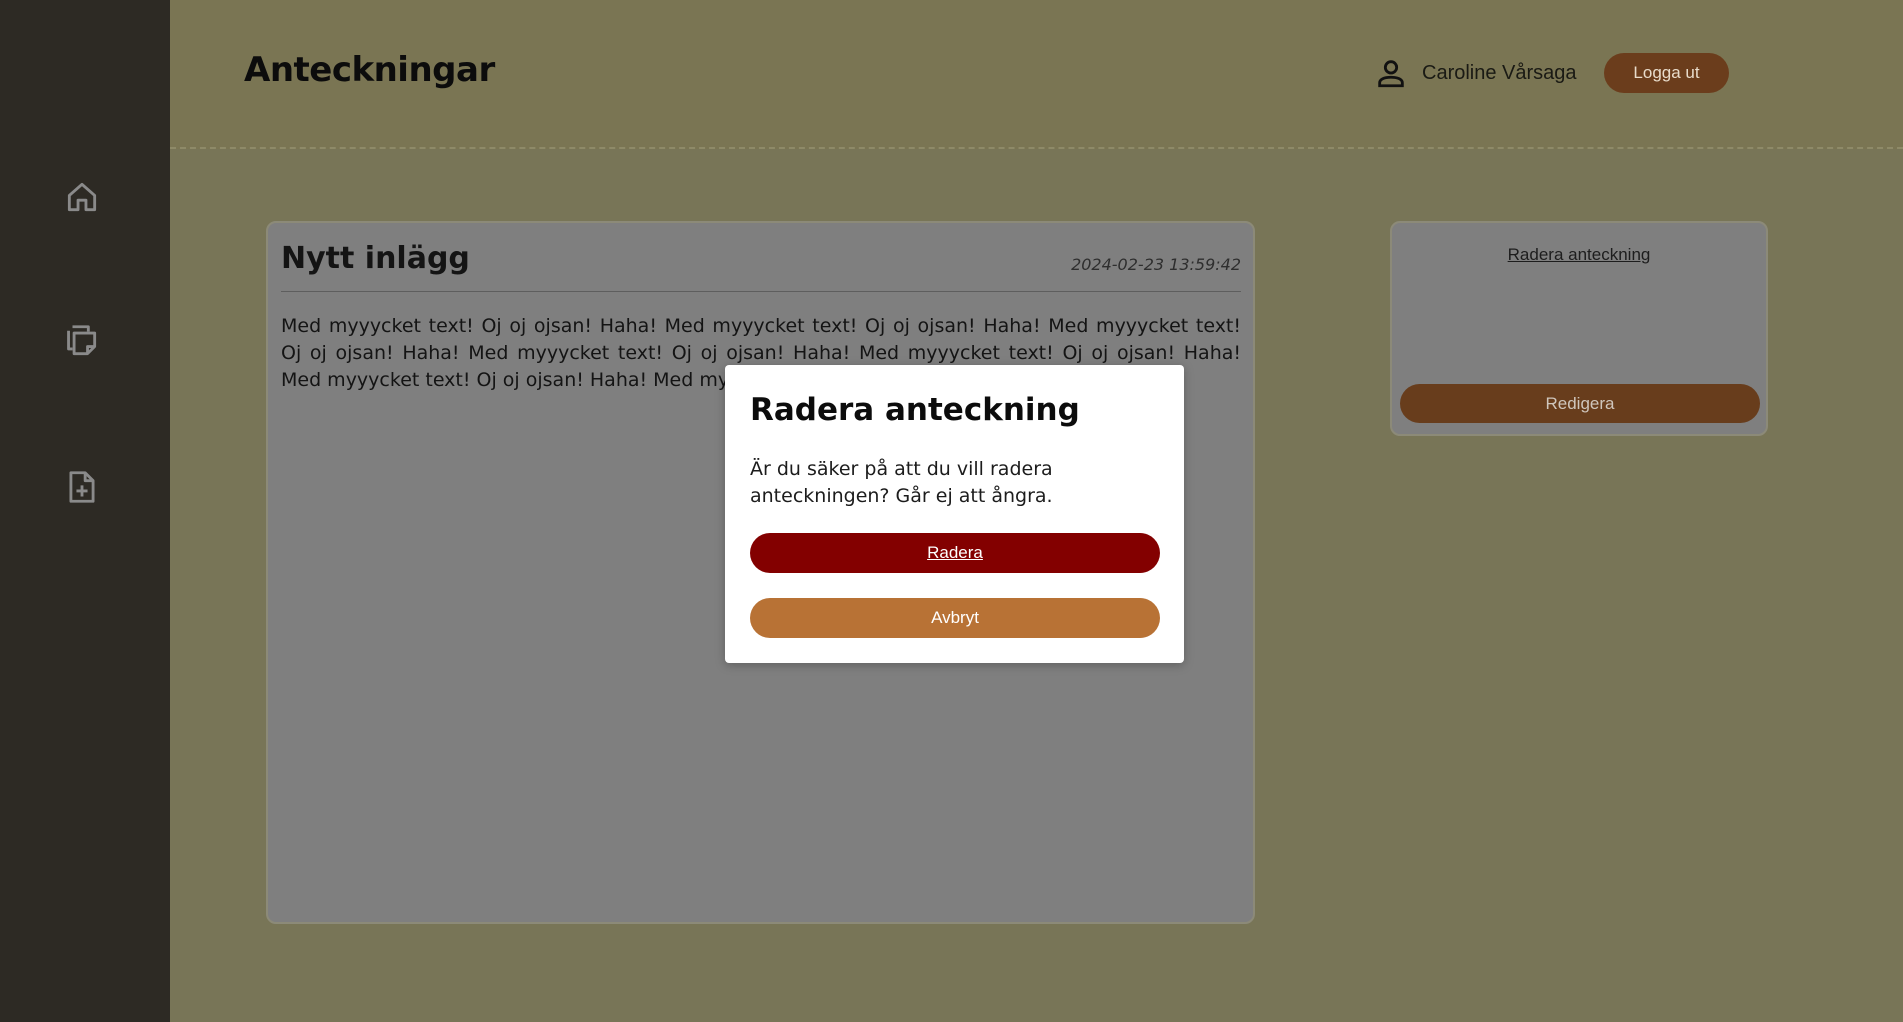 Image resolution: width=1903 pixels, height=1022 pixels. I want to click on delete-note-link: Radera anteckning, so click(1579, 255).